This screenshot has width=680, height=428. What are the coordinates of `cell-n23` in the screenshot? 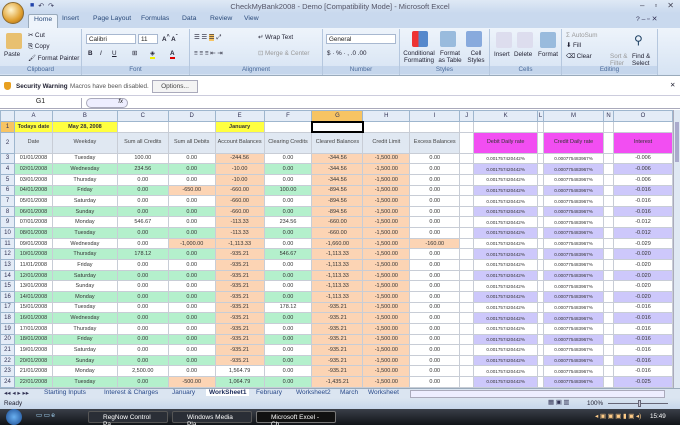 It's located at (608, 371).